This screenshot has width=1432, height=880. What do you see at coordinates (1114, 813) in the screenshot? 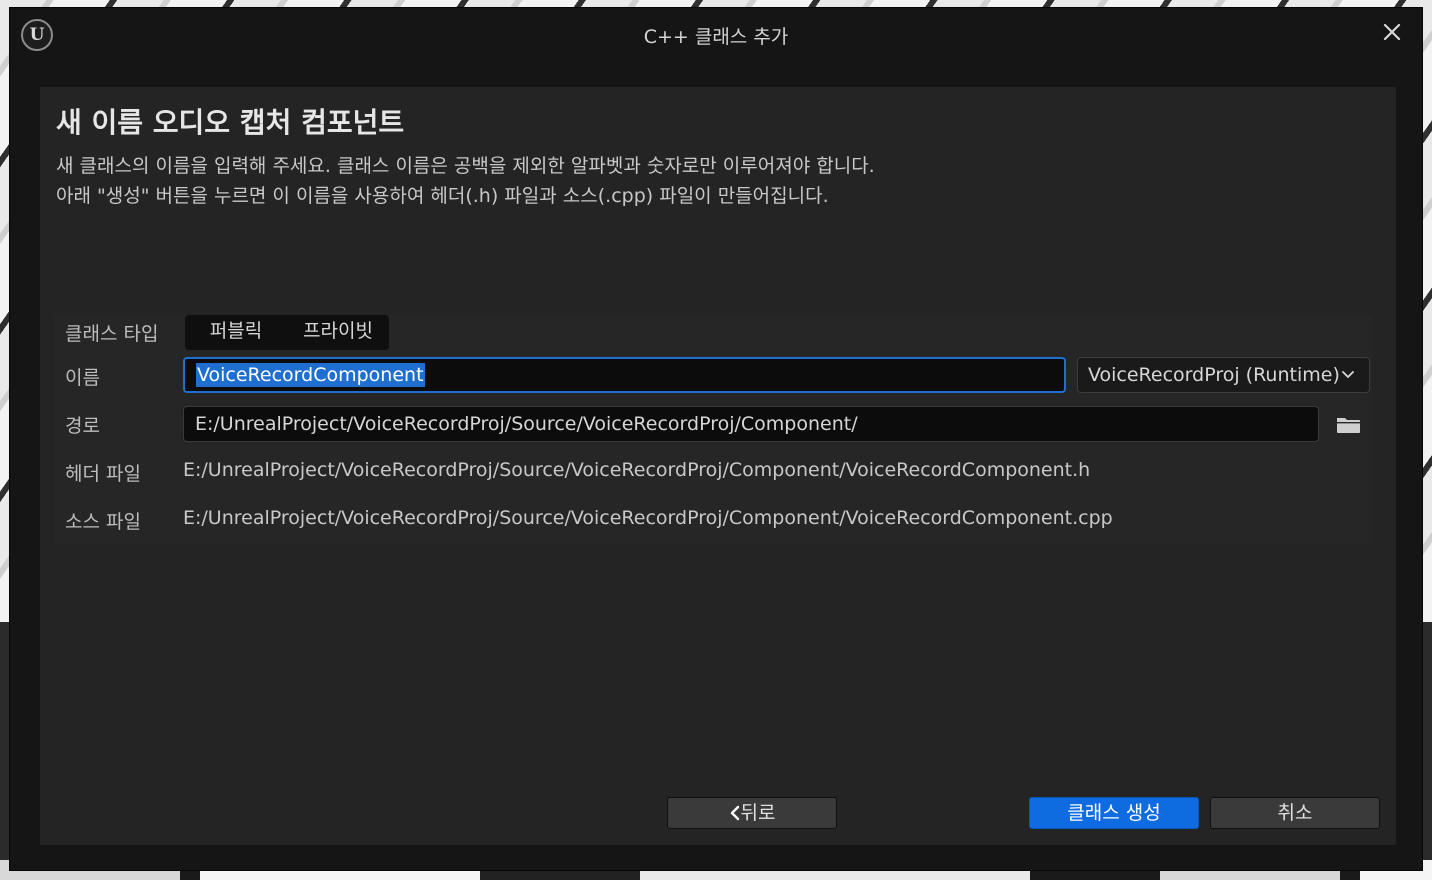
I see `create-class-button: 클래스 생성` at bounding box center [1114, 813].